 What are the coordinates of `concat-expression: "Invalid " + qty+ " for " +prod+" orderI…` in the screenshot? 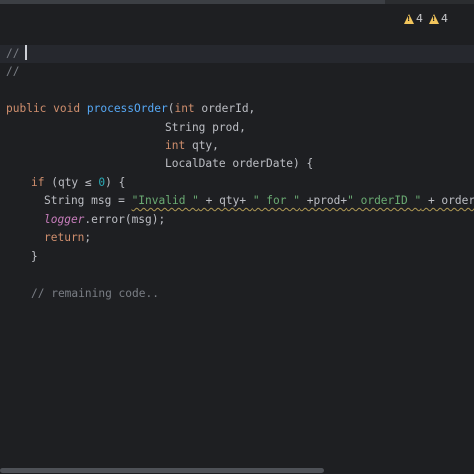 It's located at (303, 200).